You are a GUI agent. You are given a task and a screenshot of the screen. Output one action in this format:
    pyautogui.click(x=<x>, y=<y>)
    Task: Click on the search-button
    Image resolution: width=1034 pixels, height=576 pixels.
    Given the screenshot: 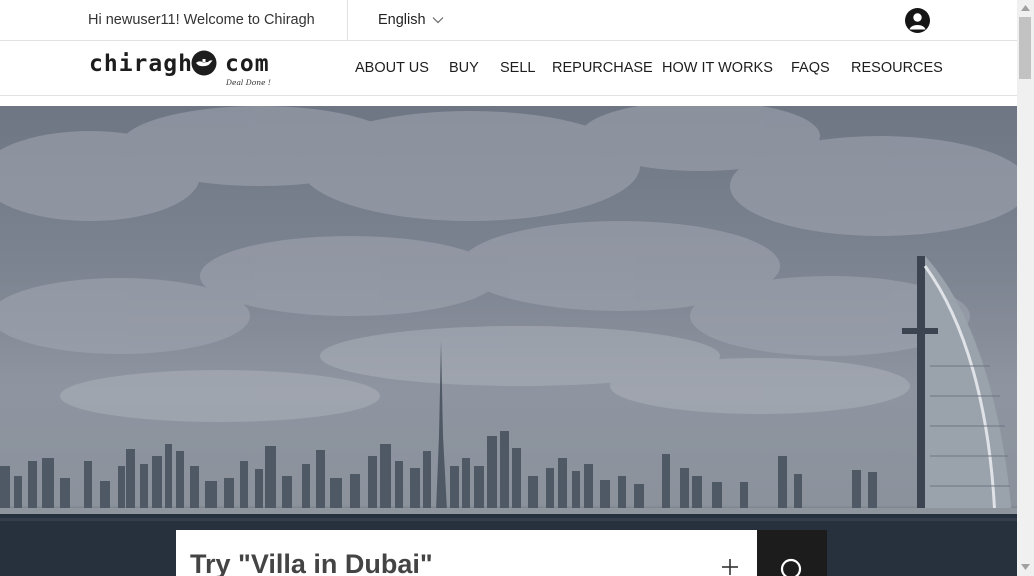 What is the action you would take?
    pyautogui.click(x=792, y=553)
    